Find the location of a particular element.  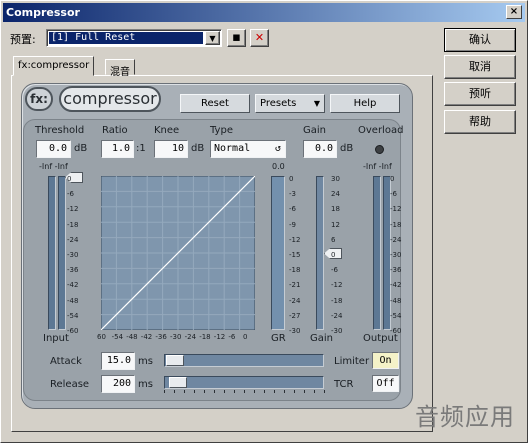

graph-x-tick-label: 60 is located at coordinates (101, 337).